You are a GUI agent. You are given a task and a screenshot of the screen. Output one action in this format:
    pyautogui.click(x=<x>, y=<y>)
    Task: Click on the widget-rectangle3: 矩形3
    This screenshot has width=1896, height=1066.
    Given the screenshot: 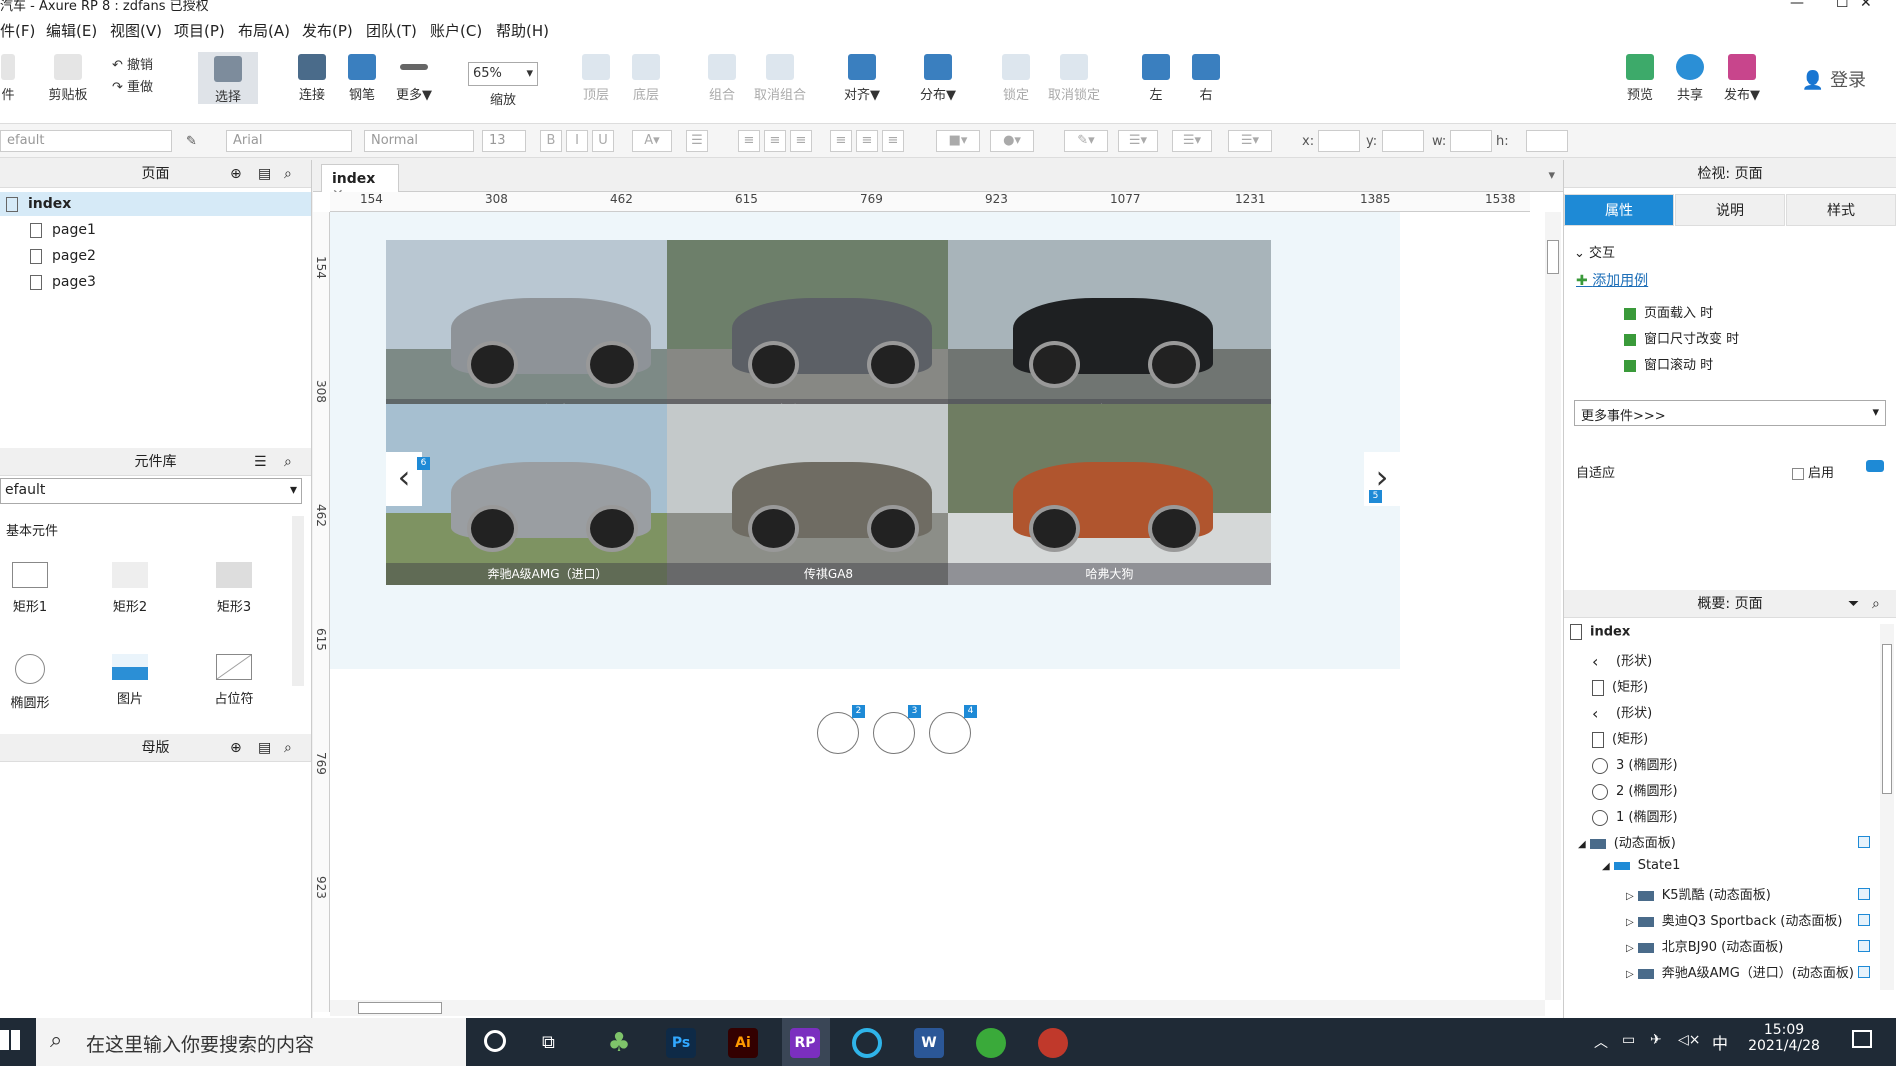 What is the action you would take?
    pyautogui.click(x=234, y=588)
    